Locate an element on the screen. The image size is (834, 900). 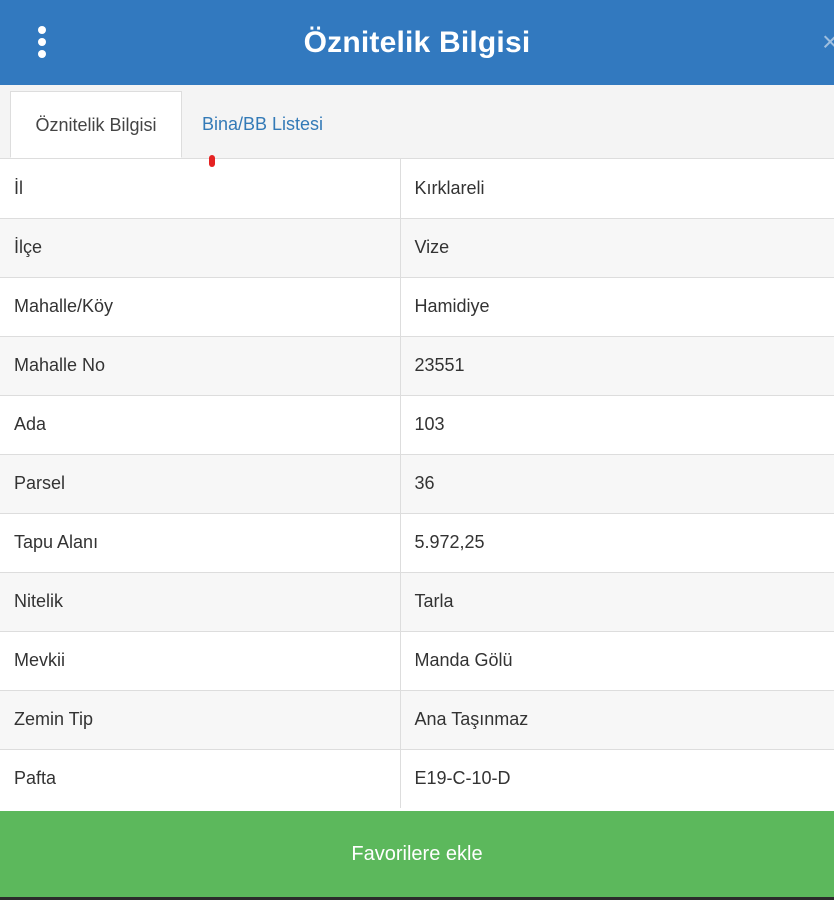
attribute-key: Pafta is located at coordinates (200, 778).